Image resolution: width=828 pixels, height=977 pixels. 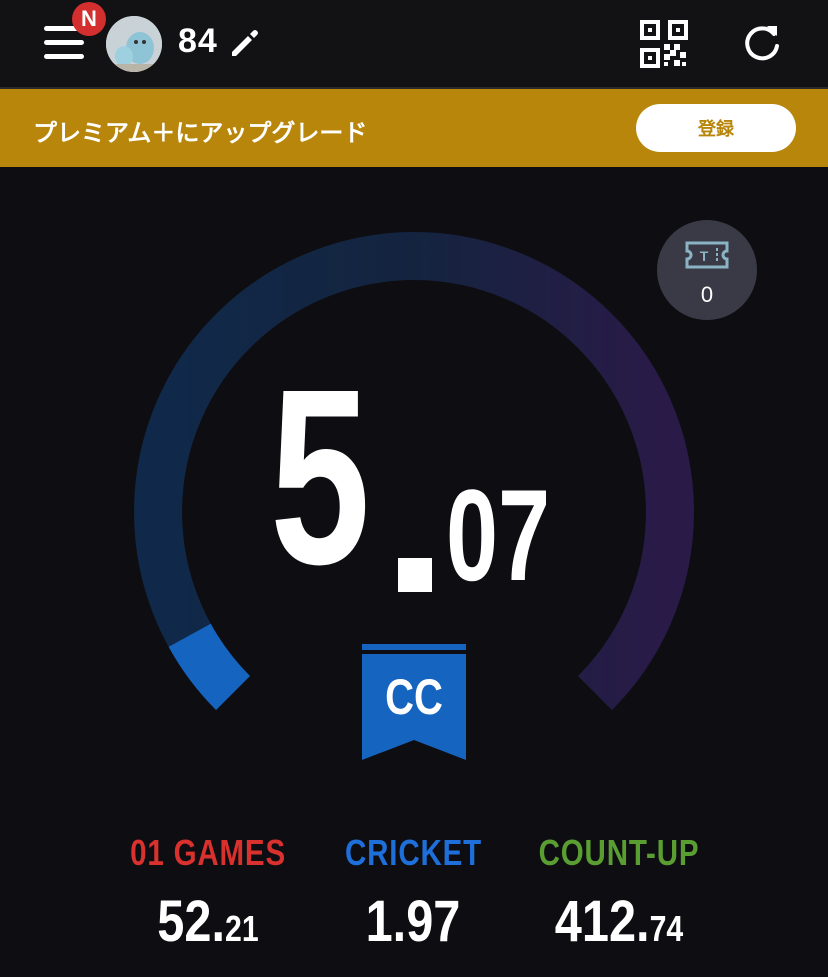 I want to click on stat-value-int: 52., so click(x=191, y=921).